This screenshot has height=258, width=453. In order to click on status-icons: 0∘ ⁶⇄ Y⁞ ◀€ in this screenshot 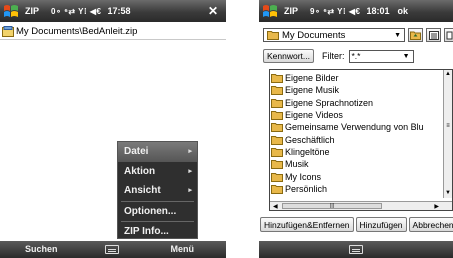, I will do `click(76, 11)`.